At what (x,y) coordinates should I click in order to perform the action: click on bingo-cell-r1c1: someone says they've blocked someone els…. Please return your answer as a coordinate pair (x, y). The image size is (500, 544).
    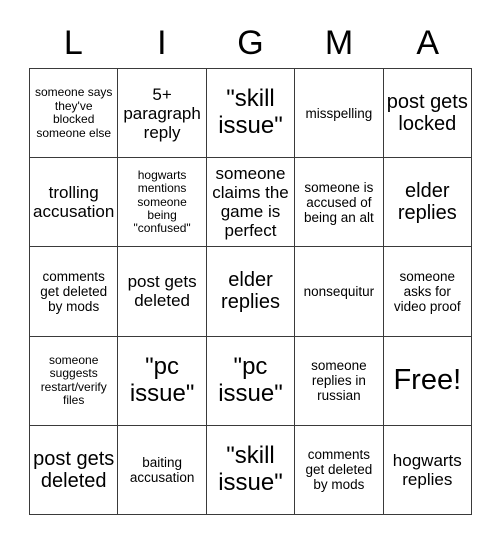
    Looking at the image, I should click on (74, 114).